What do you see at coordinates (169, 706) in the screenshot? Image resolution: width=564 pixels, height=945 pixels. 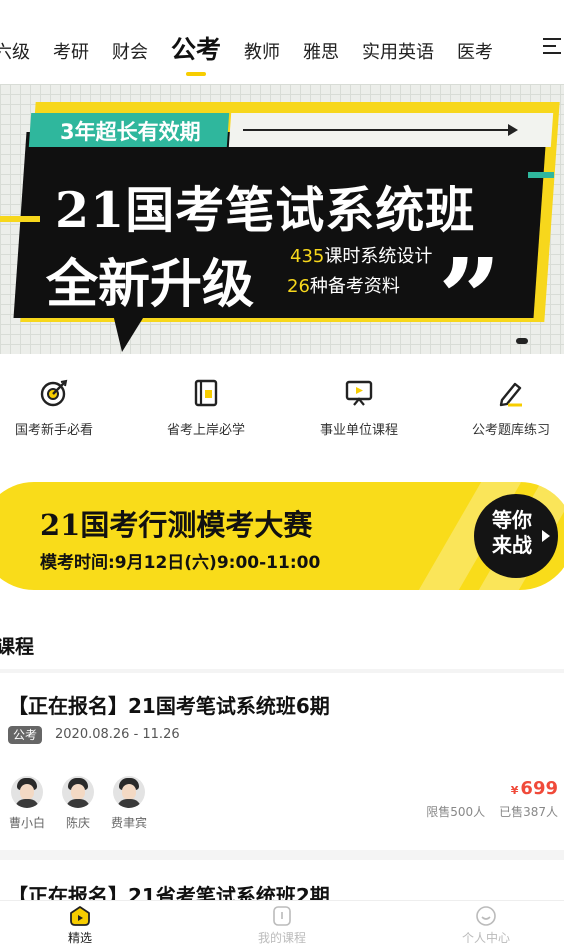 I see `course-title: 【正在报名】21国考笔试系统班6期` at bounding box center [169, 706].